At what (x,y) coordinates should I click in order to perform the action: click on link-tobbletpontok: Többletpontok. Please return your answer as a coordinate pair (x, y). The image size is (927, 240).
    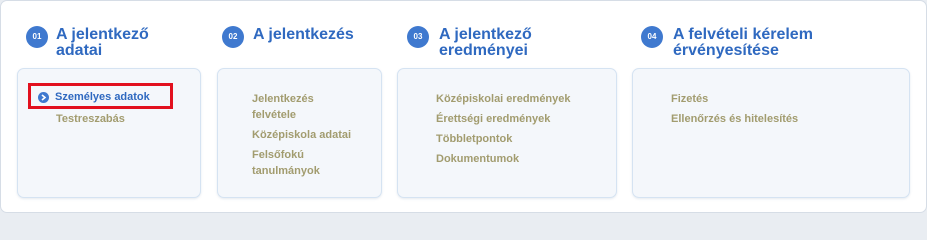
    Looking at the image, I should click on (474, 139).